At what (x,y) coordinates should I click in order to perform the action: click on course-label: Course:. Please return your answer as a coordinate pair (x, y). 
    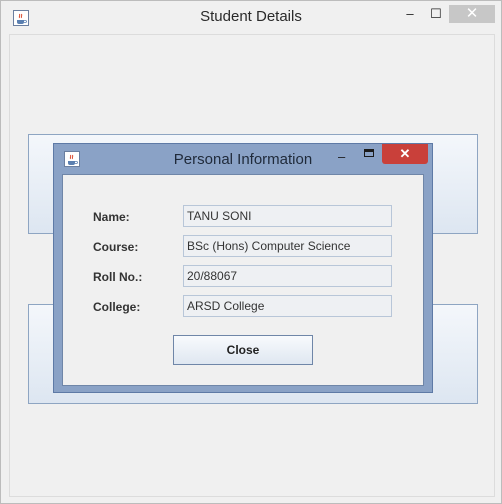
    Looking at the image, I should click on (116, 247).